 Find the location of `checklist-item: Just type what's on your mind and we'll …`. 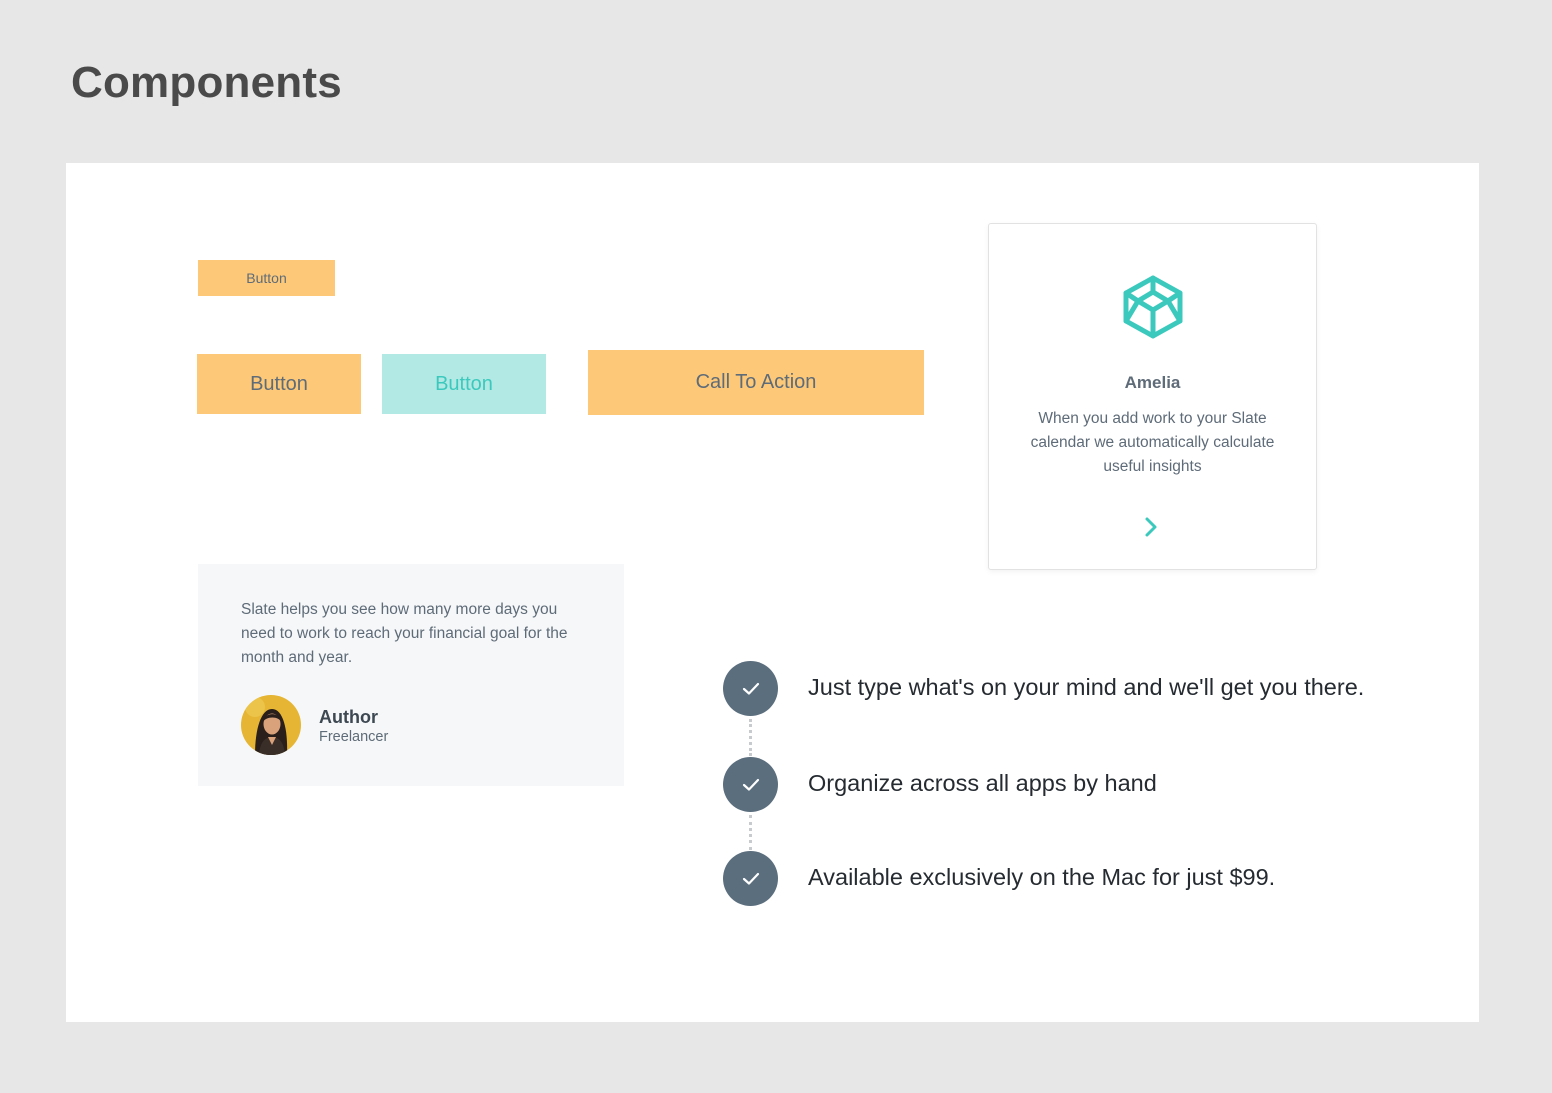

checklist-item: Just type what's on your mind and we'll … is located at coordinates (1093, 689).